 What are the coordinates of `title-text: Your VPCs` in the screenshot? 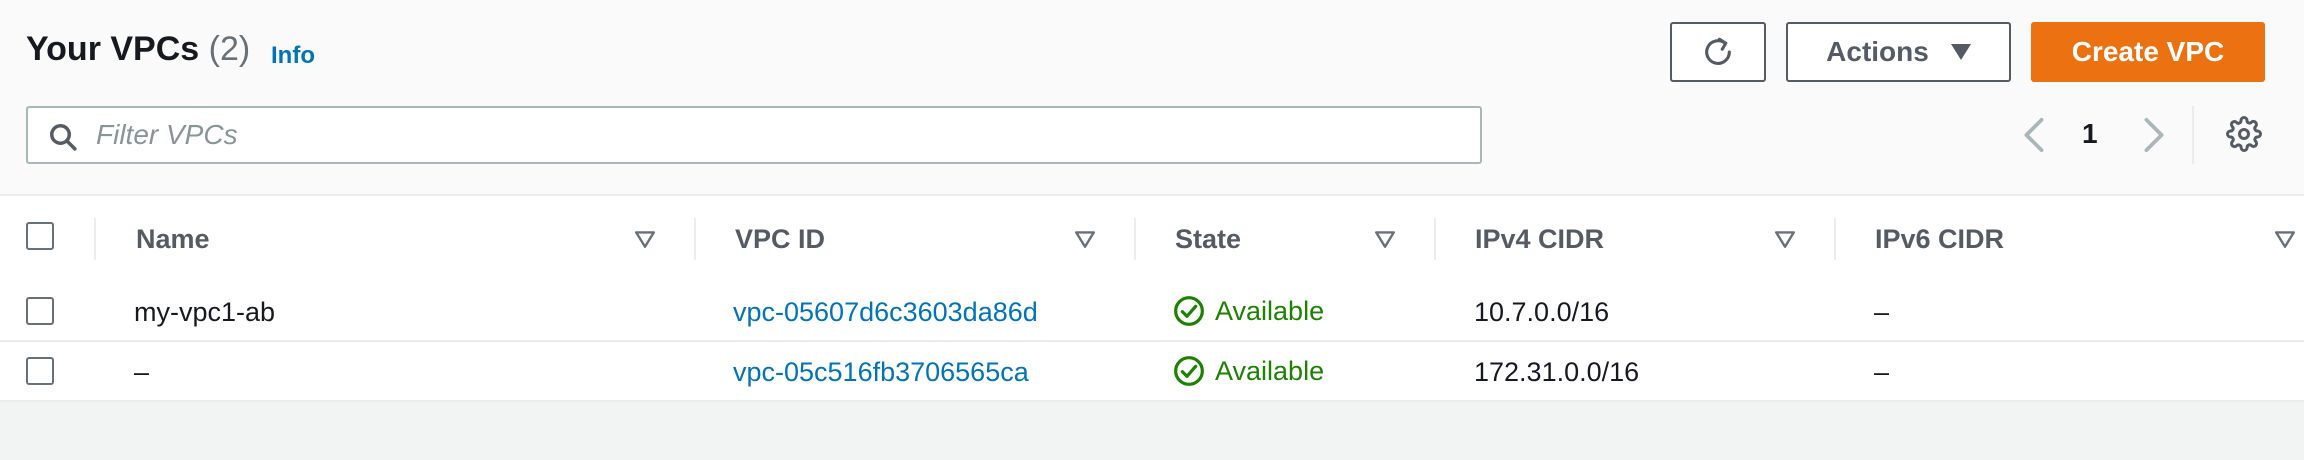 It's located at (113, 49).